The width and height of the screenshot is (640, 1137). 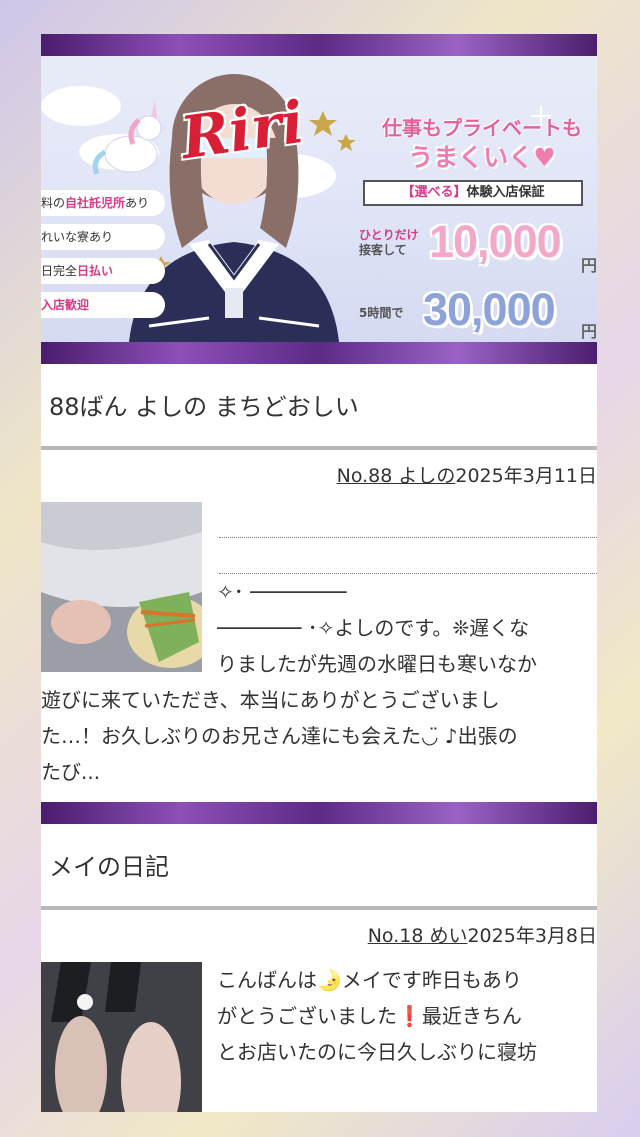 I want to click on post-author-link: No.88 よしの, so click(x=396, y=476).